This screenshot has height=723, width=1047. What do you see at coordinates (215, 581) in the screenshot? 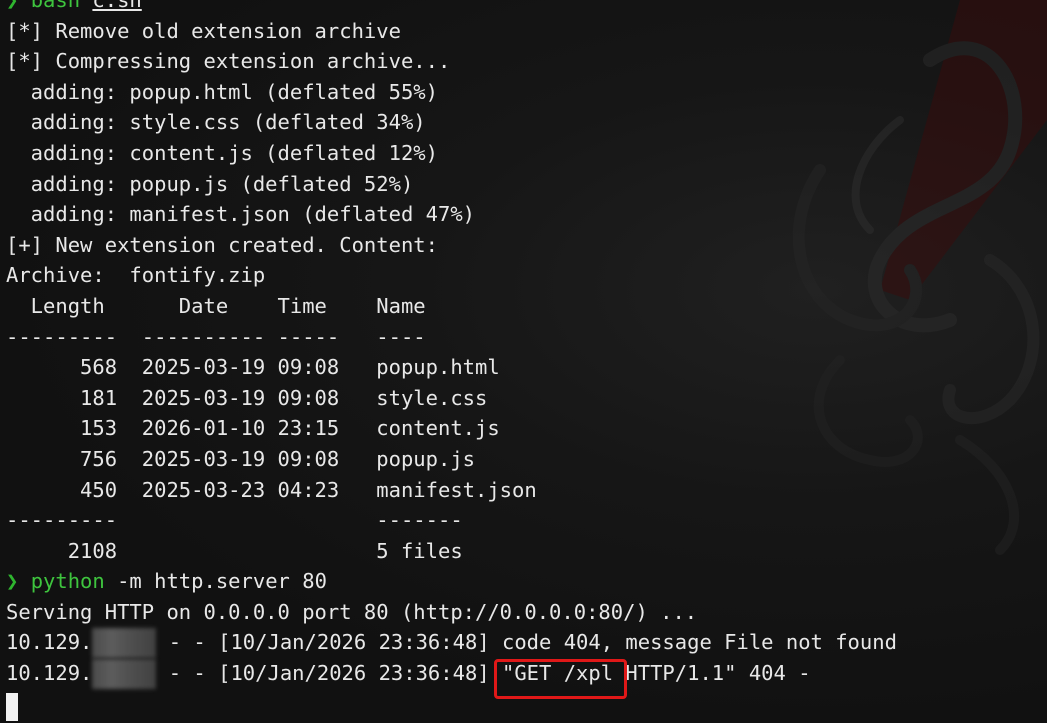
I see `command-arguments: -m http.server 80` at bounding box center [215, 581].